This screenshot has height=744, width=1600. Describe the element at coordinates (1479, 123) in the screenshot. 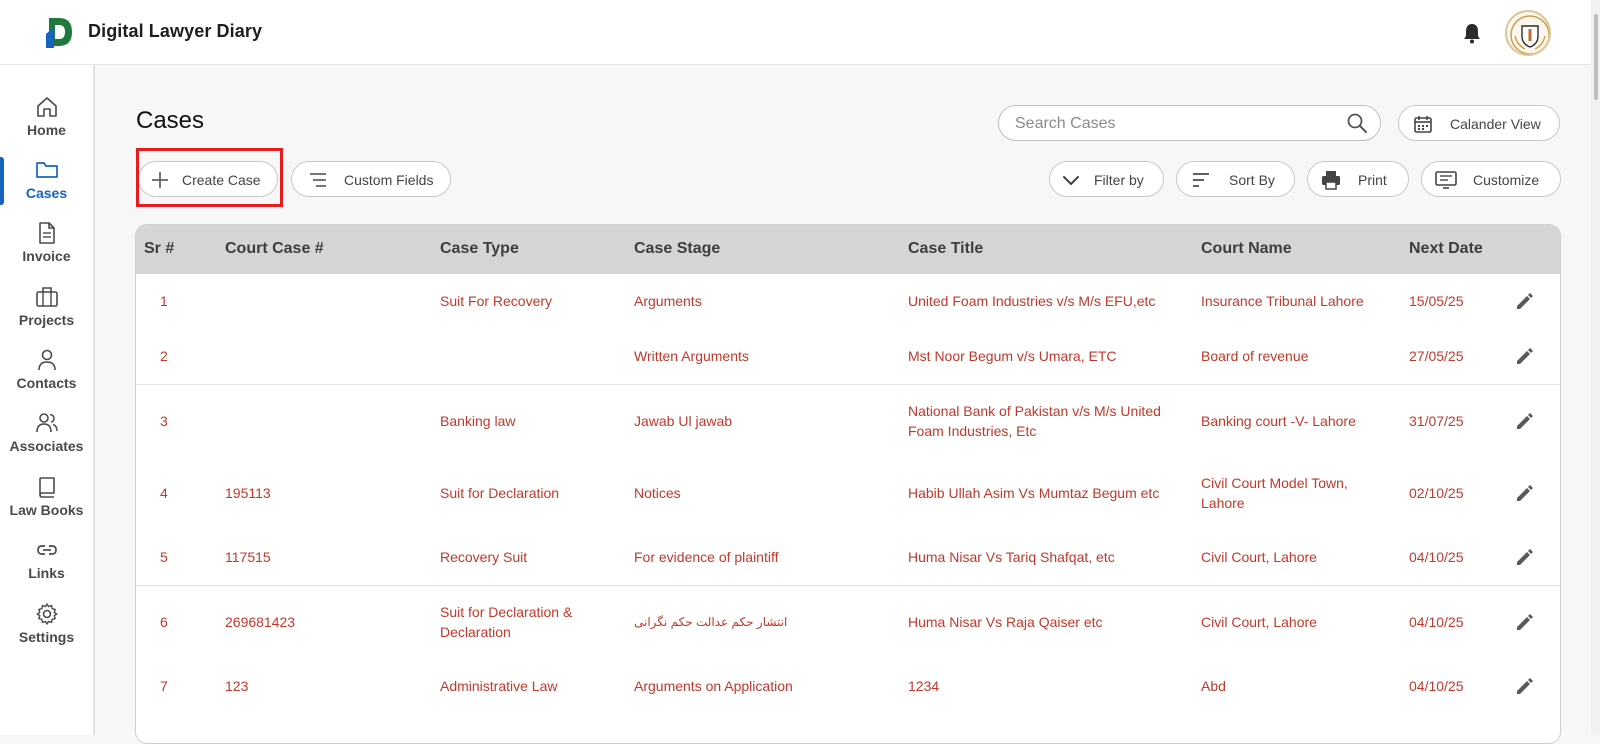

I see `calendar-view-button: Calander View` at that location.